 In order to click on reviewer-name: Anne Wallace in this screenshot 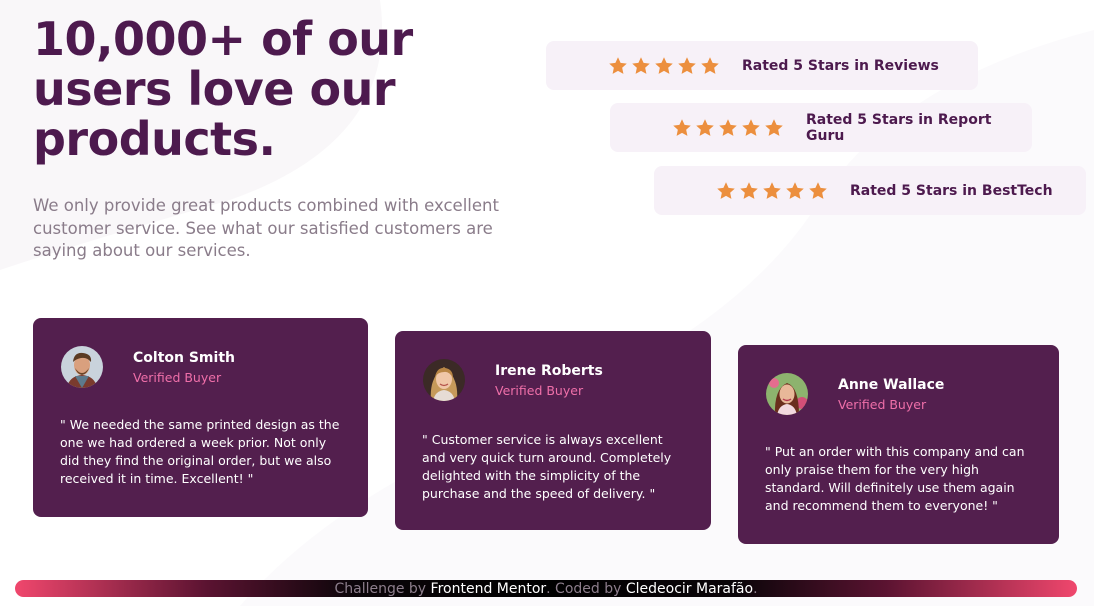, I will do `click(891, 385)`.